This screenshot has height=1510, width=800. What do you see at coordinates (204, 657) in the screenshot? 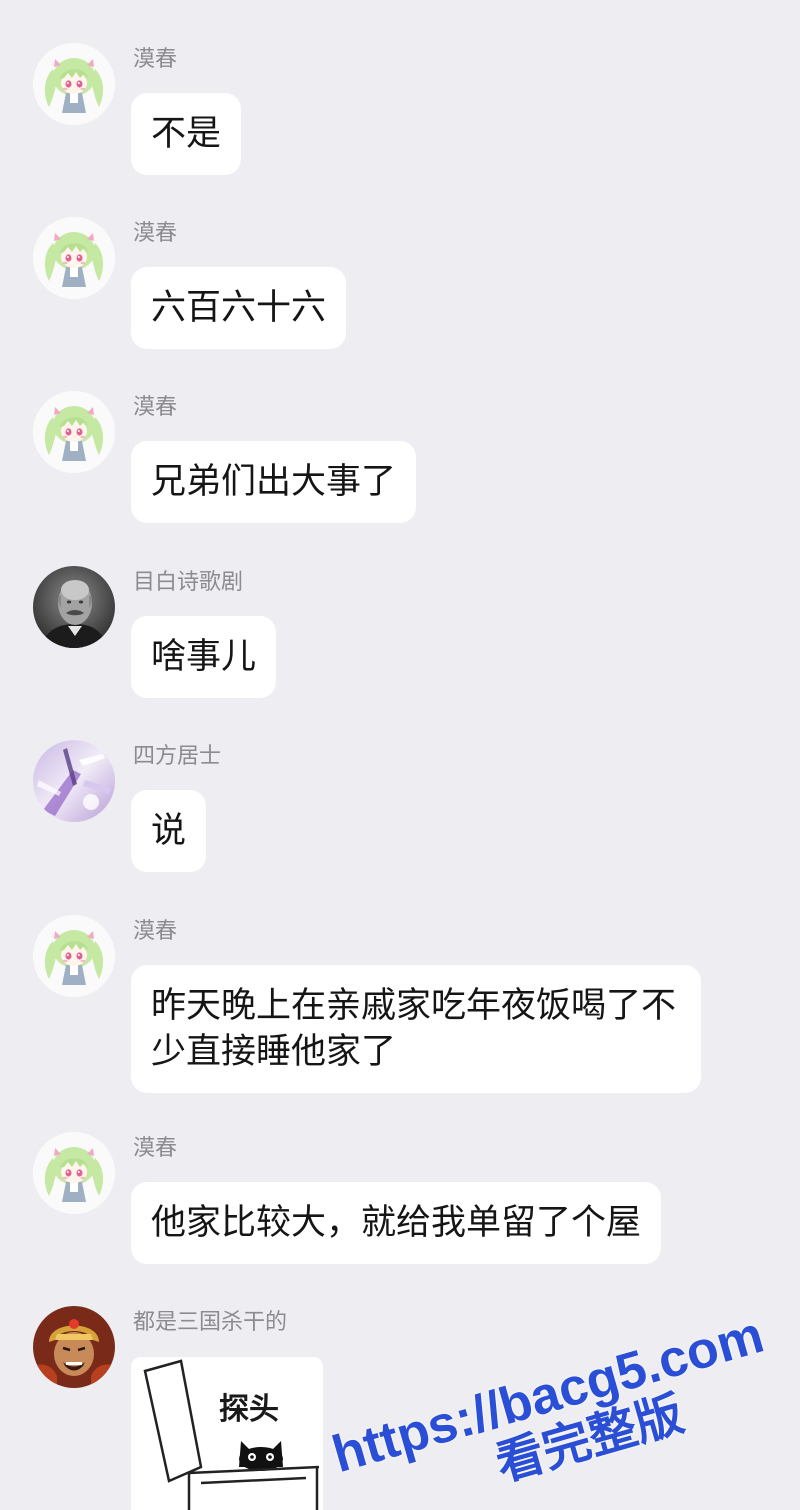
I see `message-bubble: 啥事儿` at bounding box center [204, 657].